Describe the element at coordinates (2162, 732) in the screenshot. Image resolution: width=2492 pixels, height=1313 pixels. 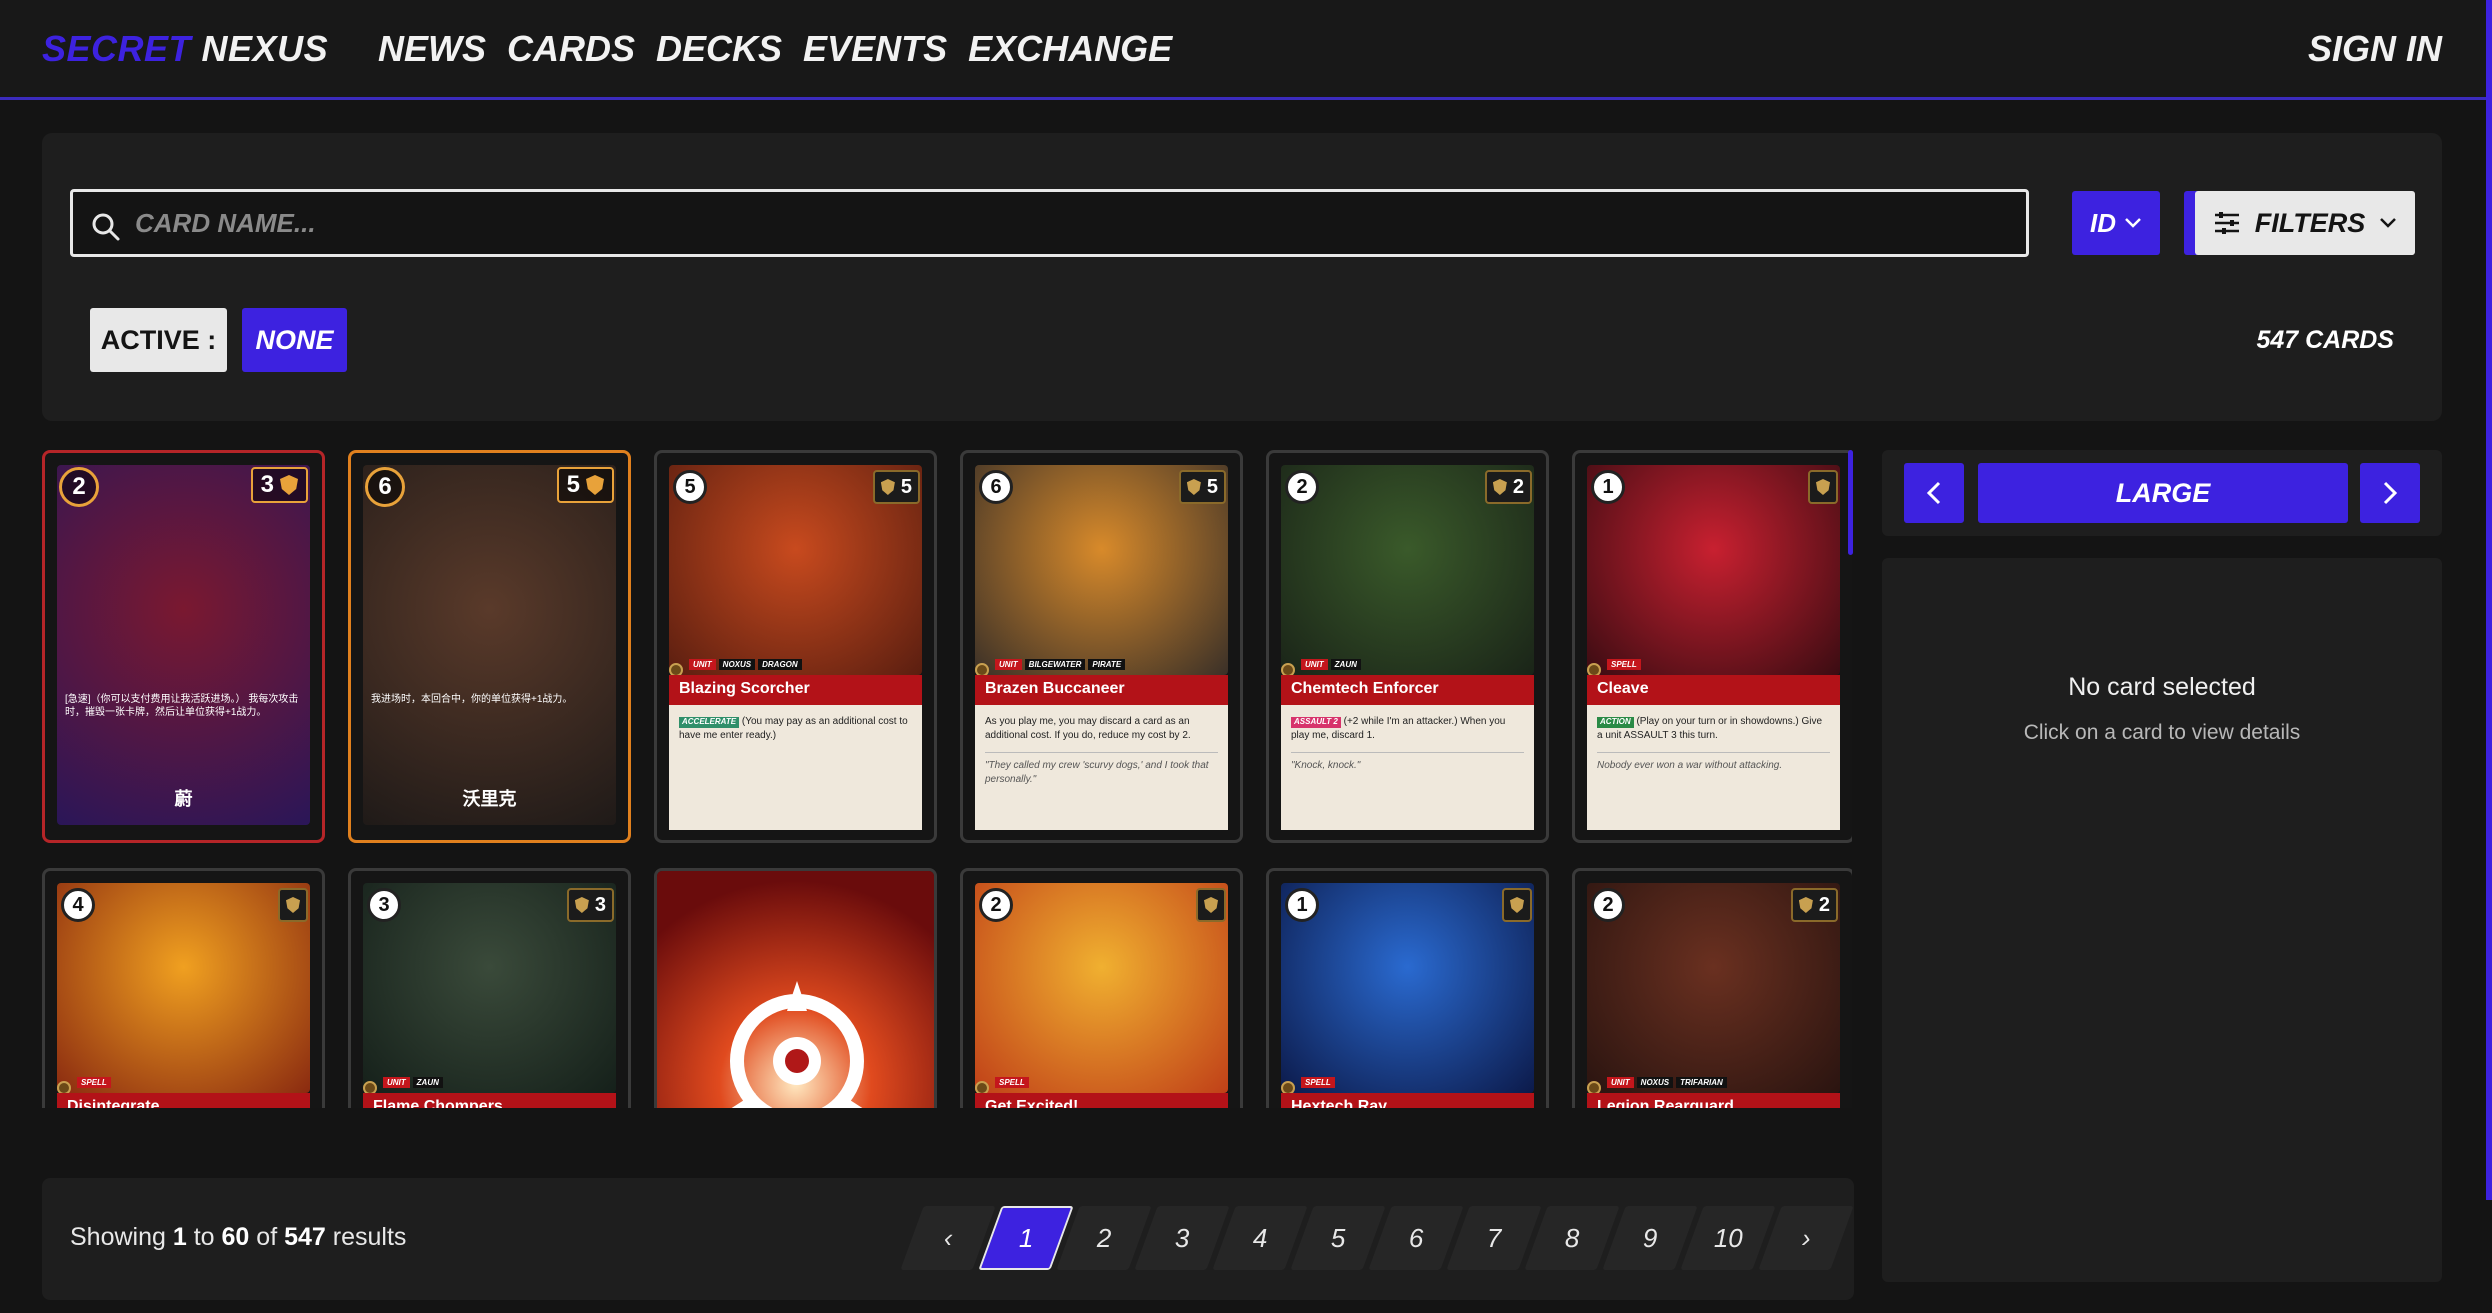
I see `detail-empty-subtitle: Click on a card to view details` at that location.